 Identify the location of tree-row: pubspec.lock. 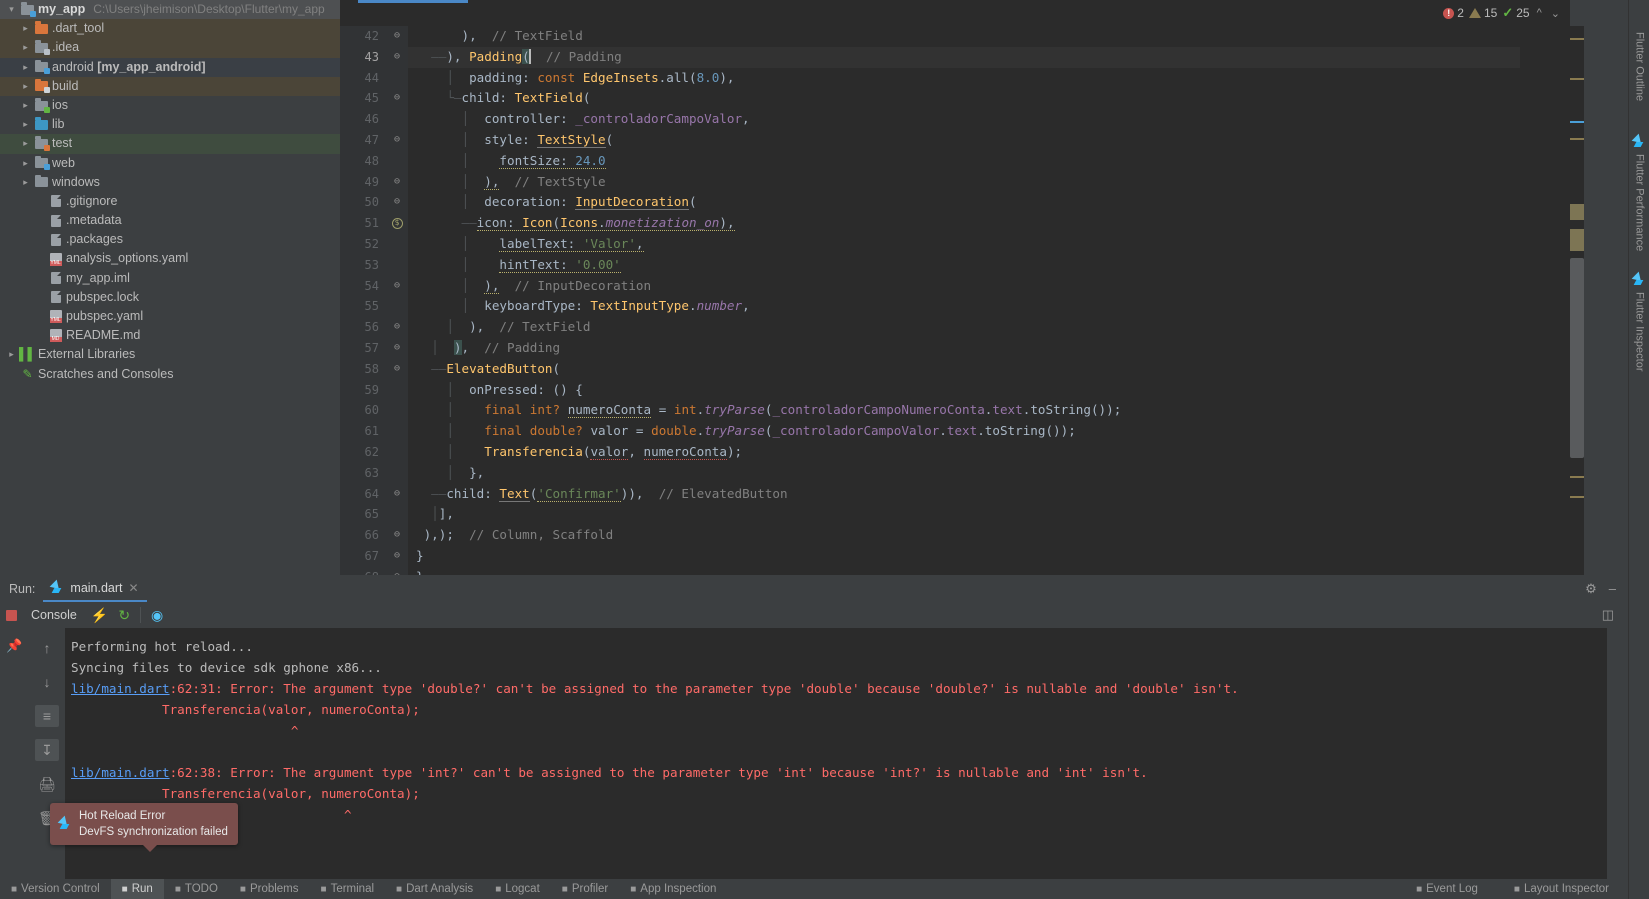
(170, 297).